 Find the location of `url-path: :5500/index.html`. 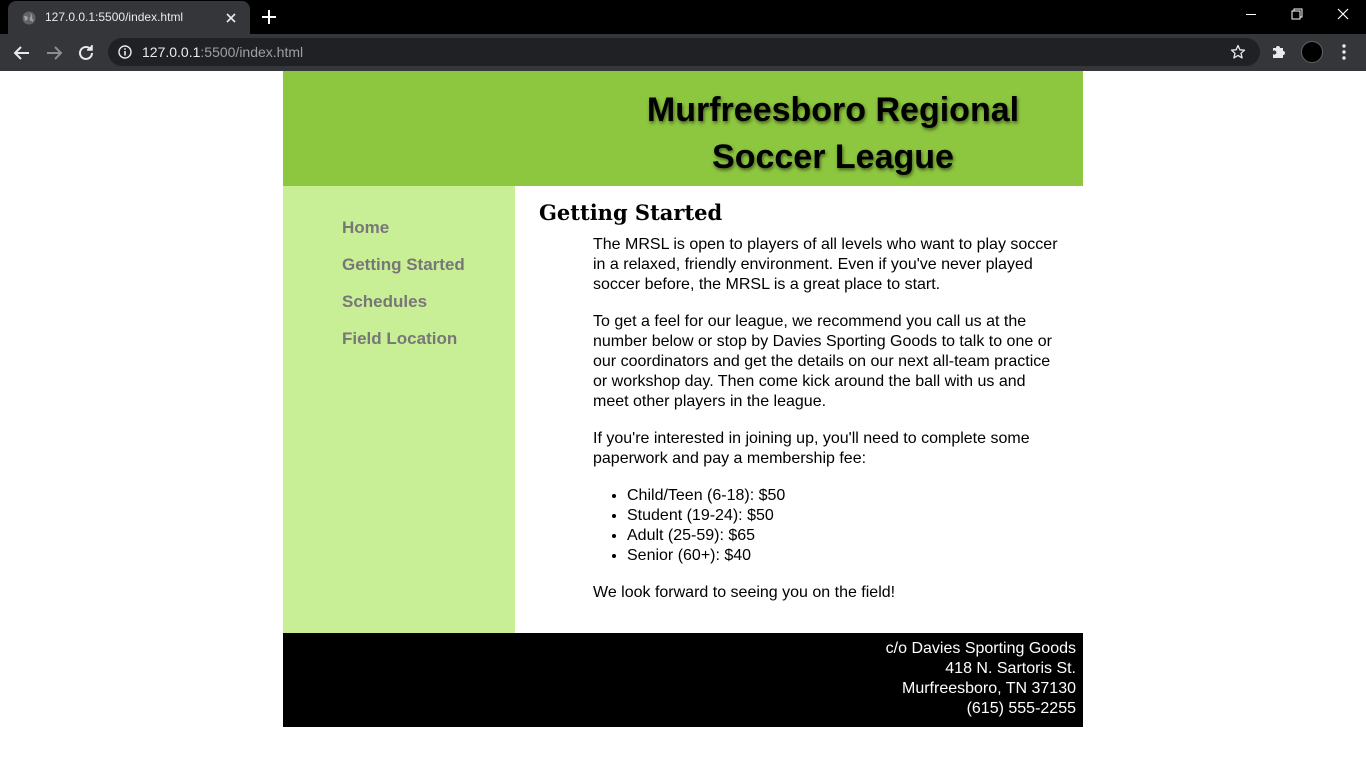

url-path: :5500/index.html is located at coordinates (252, 52).